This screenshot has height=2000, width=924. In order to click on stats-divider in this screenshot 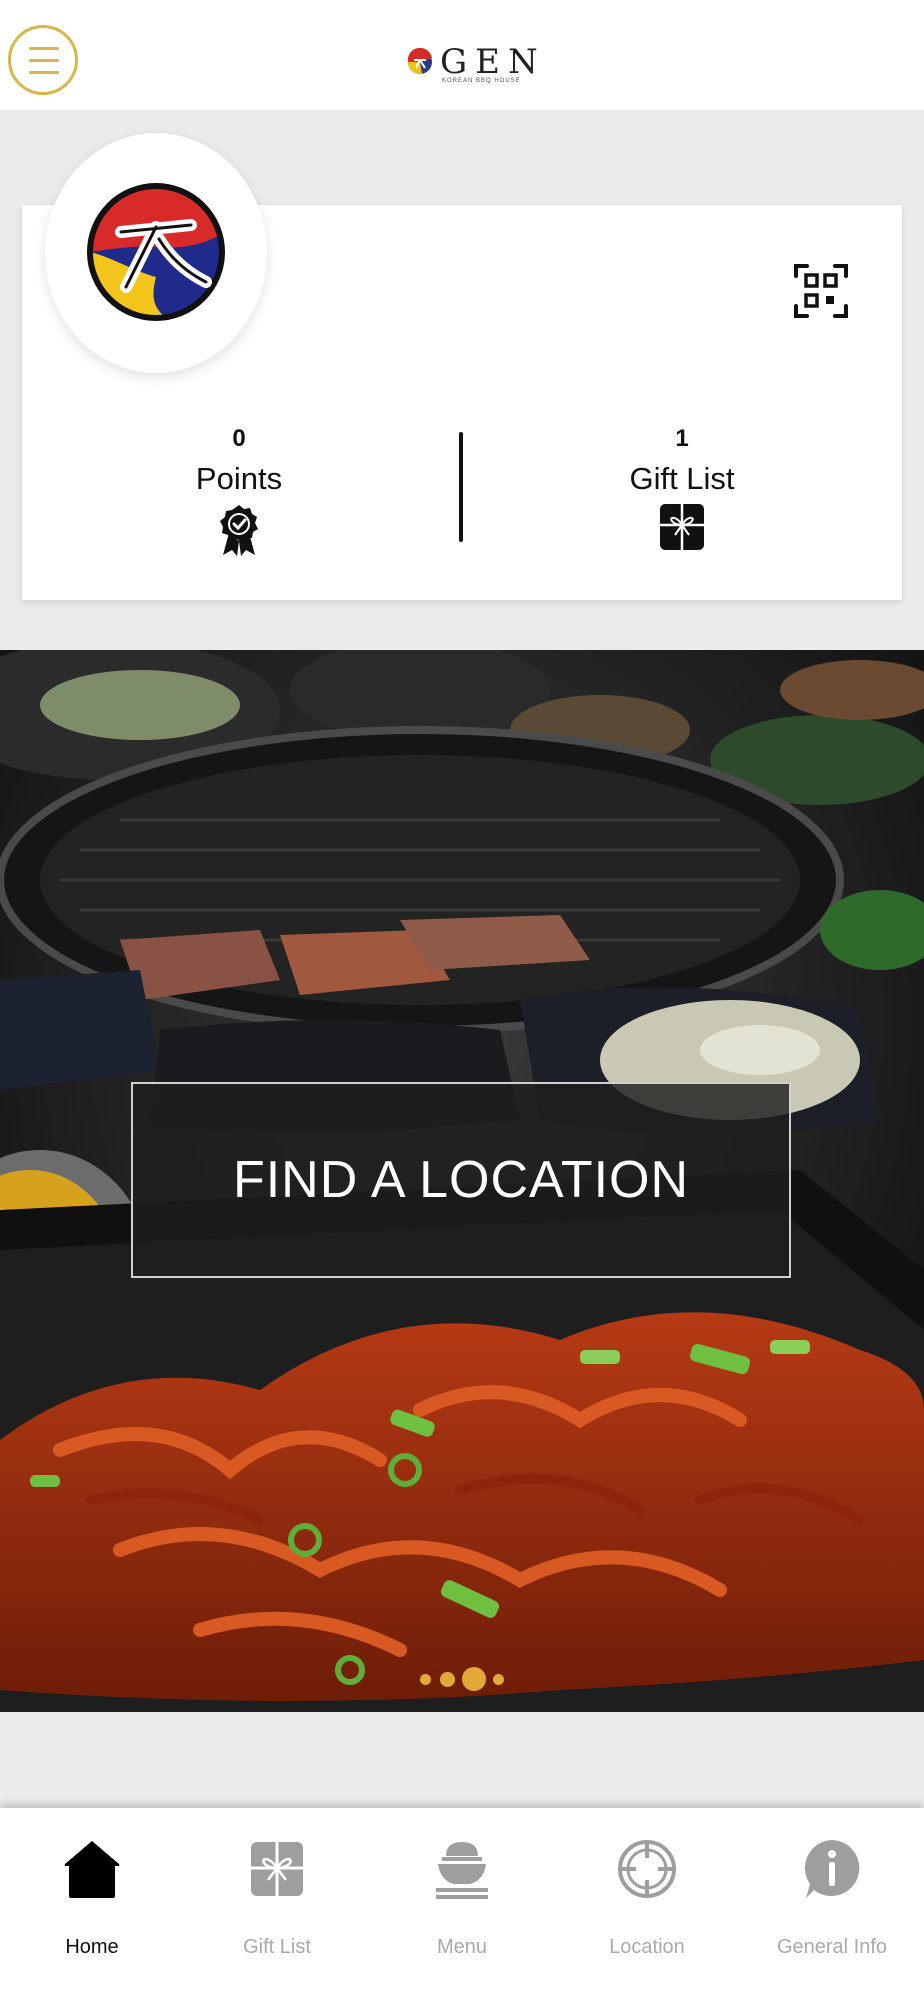, I will do `click(461, 487)`.